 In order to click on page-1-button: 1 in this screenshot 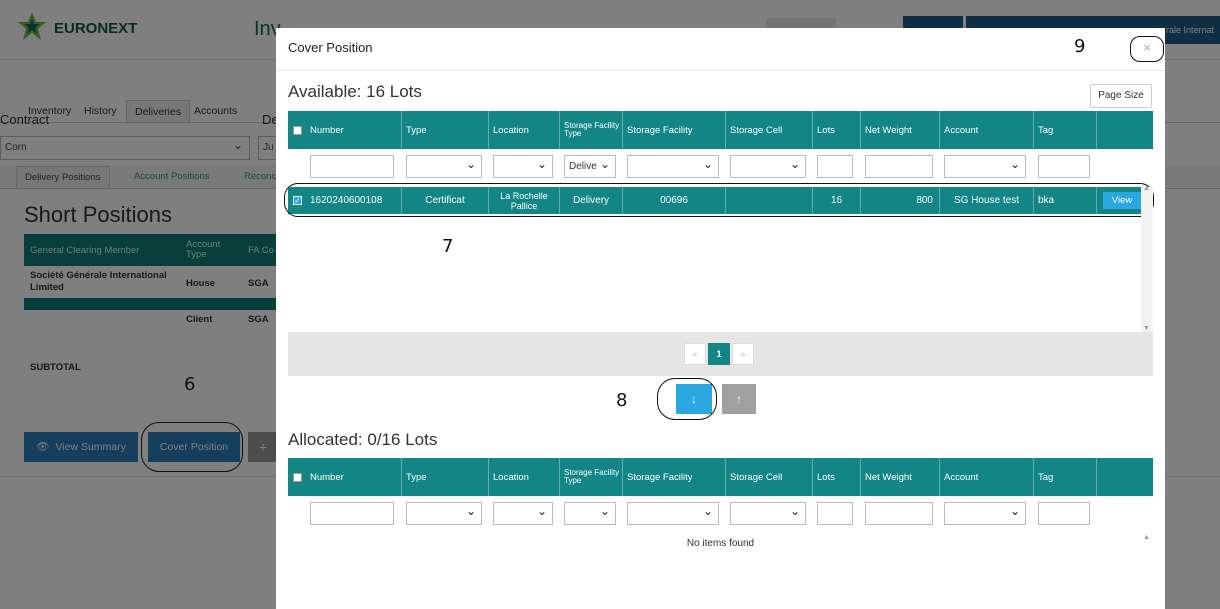, I will do `click(719, 354)`.